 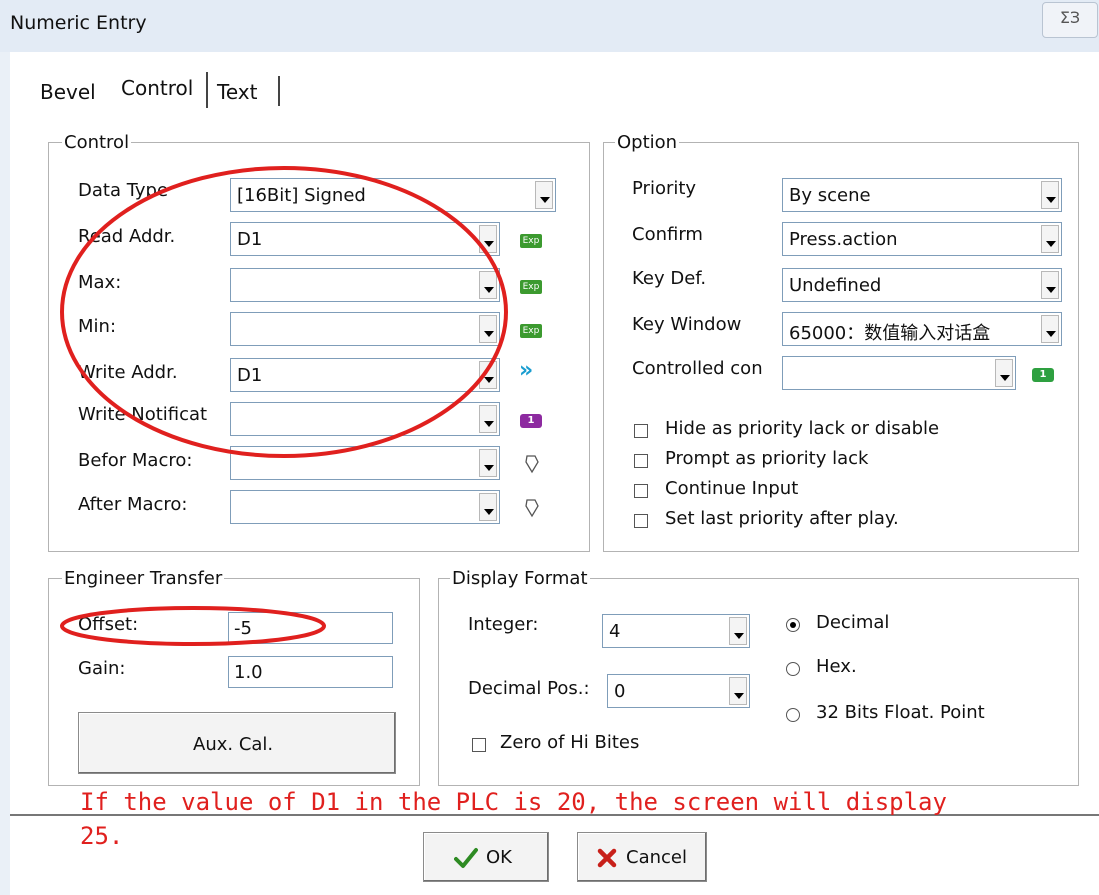 I want to click on title-bar: Numeric Entry ΣЗ, so click(x=549, y=26).